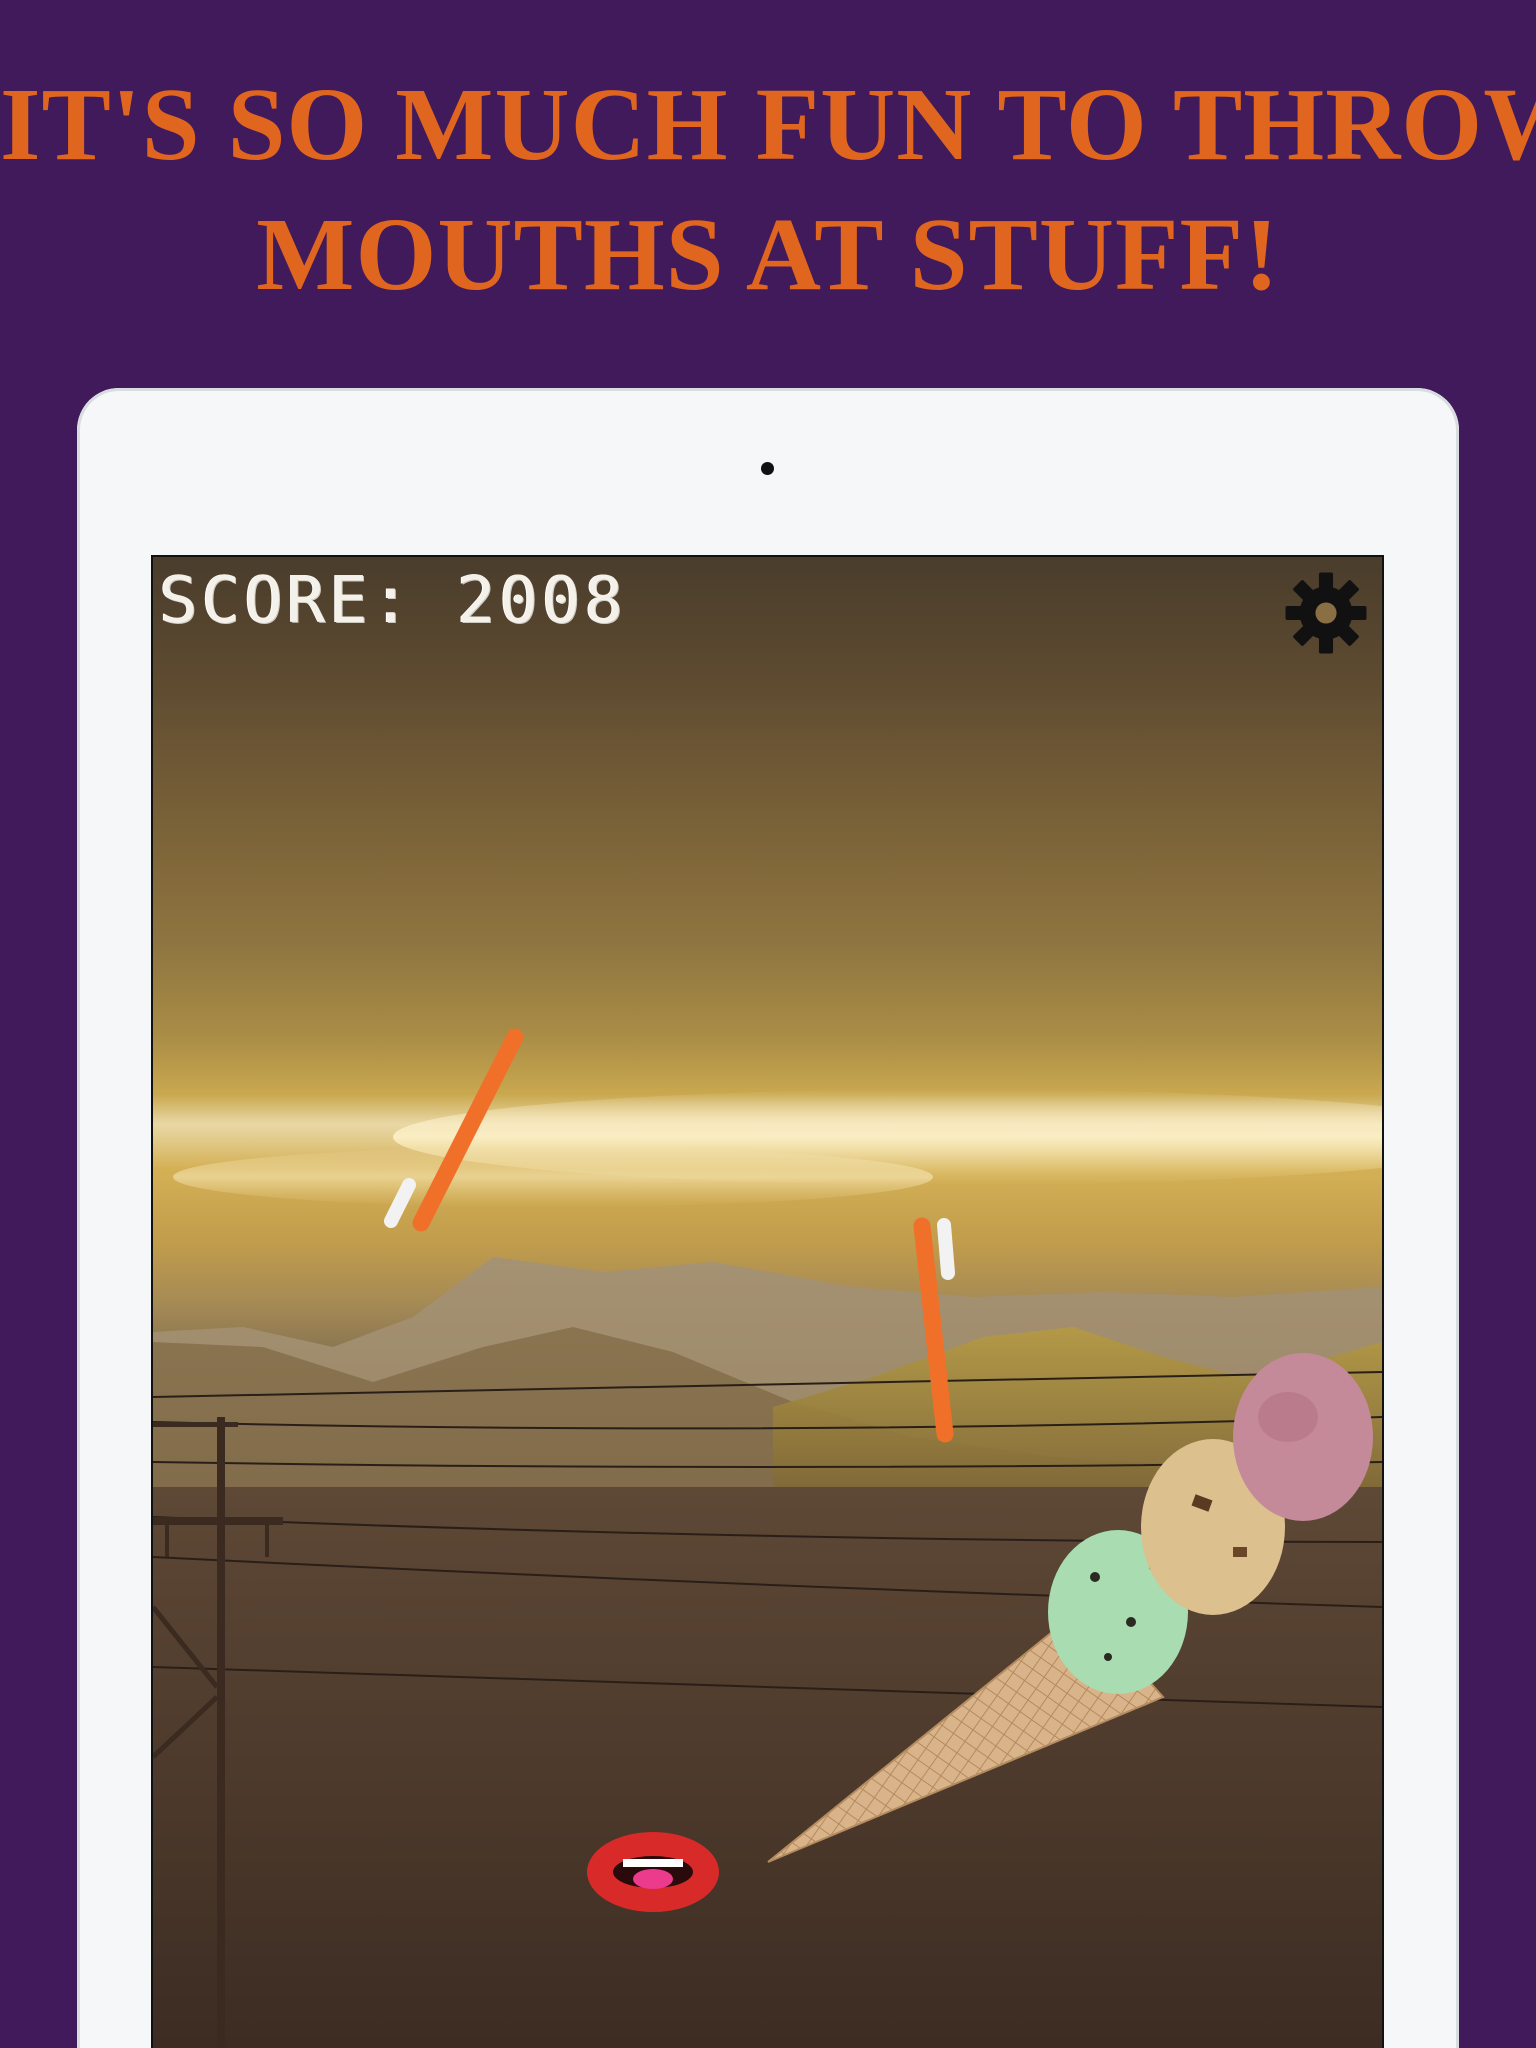 The width and height of the screenshot is (1536, 2048). I want to click on headline-line-1: IT'S SO MUCH FUN TO THROW, so click(768, 124).